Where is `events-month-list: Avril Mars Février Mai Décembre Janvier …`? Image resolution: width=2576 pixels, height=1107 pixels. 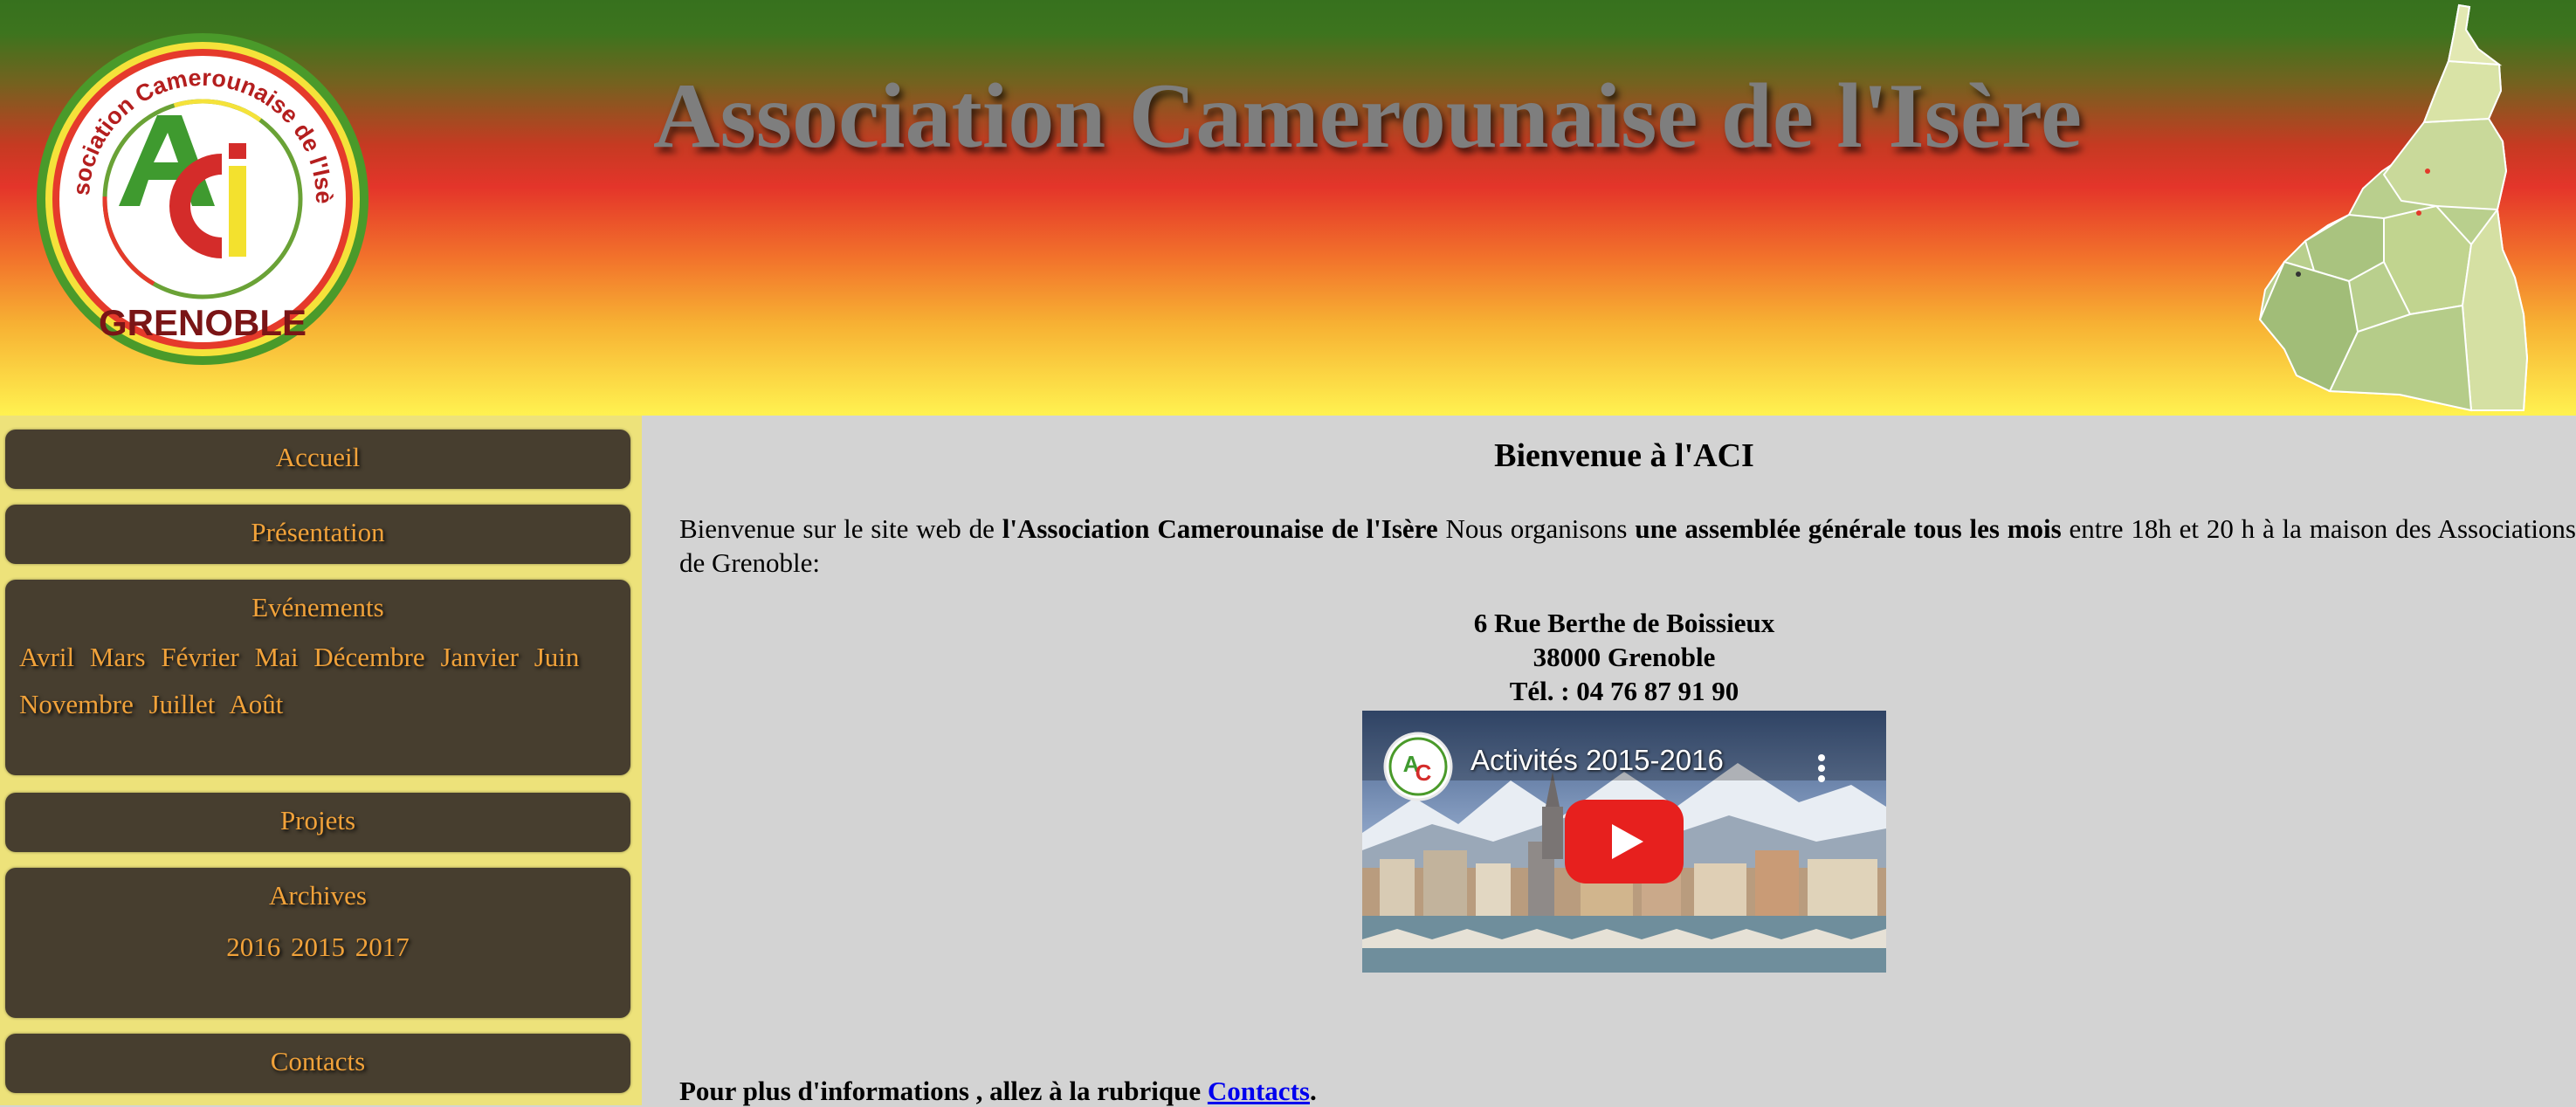 events-month-list: Avril Mars Février Mai Décembre Janvier … is located at coordinates (317, 681).